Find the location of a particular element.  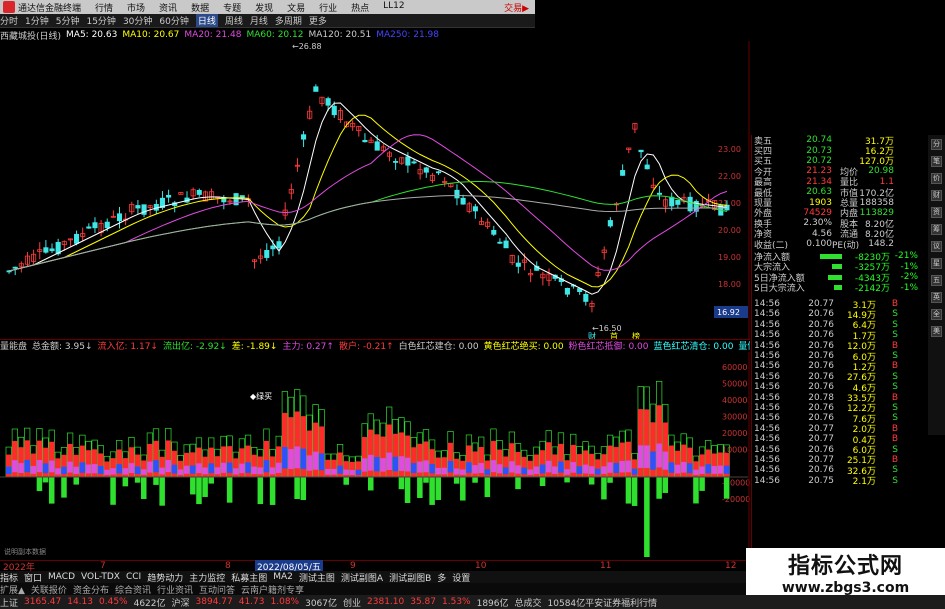

side-tab-9: 英 is located at coordinates (936, 297).